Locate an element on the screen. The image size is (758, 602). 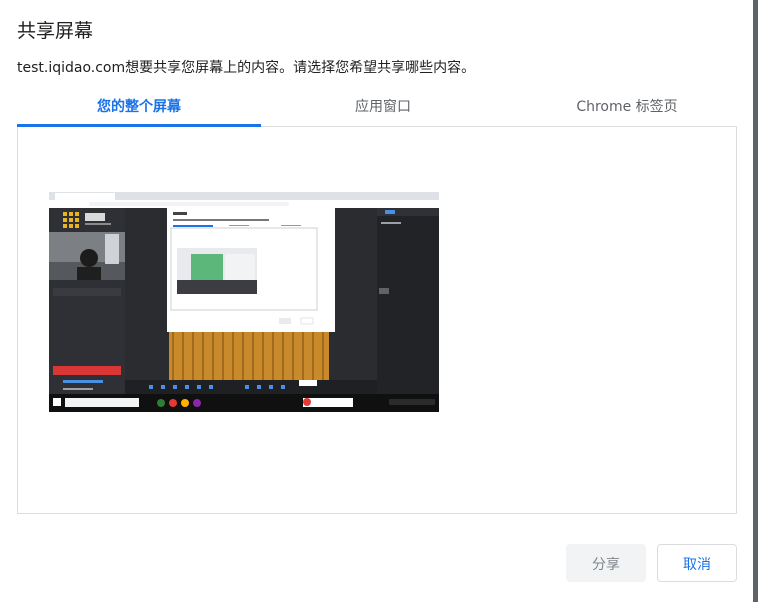
tab-application-window: 应用窗口 is located at coordinates (383, 109).